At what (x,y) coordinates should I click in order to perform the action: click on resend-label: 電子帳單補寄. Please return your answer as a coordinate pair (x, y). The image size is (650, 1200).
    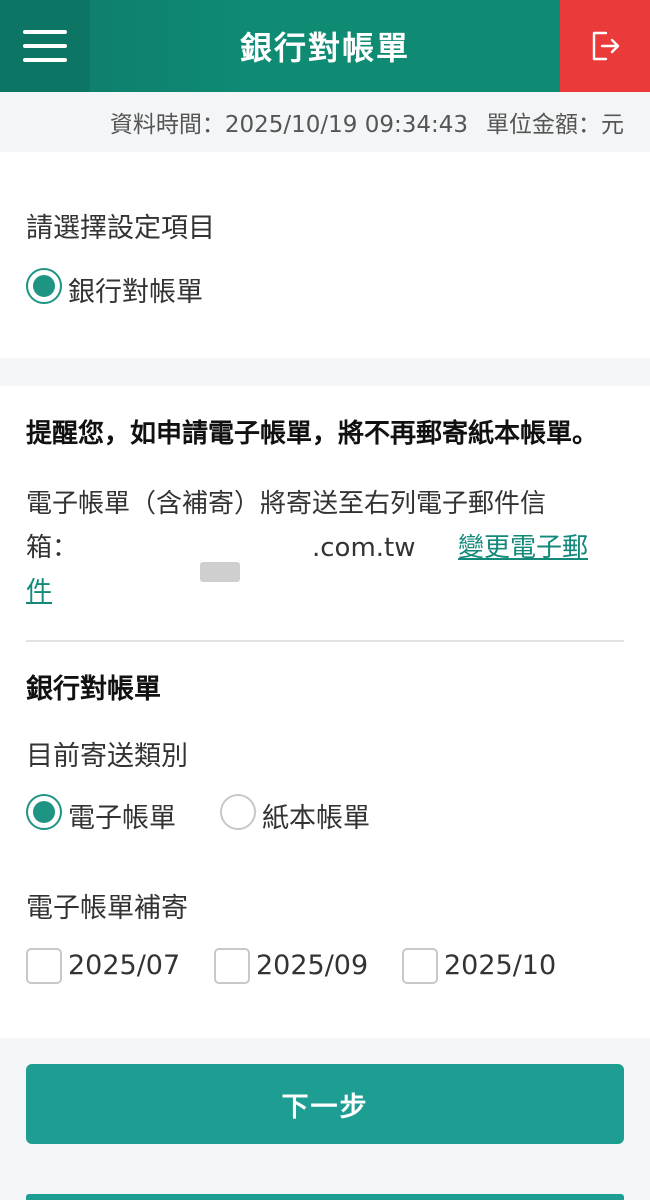
    Looking at the image, I should click on (107, 908).